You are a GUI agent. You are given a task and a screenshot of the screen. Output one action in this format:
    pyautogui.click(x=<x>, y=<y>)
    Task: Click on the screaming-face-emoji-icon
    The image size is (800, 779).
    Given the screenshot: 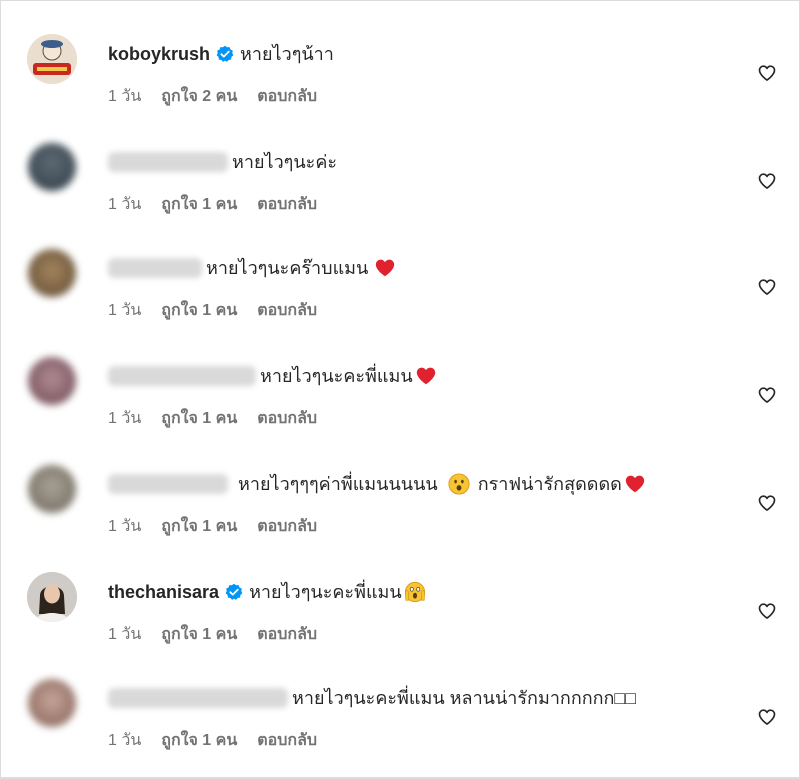 What is the action you would take?
    pyautogui.click(x=414, y=592)
    